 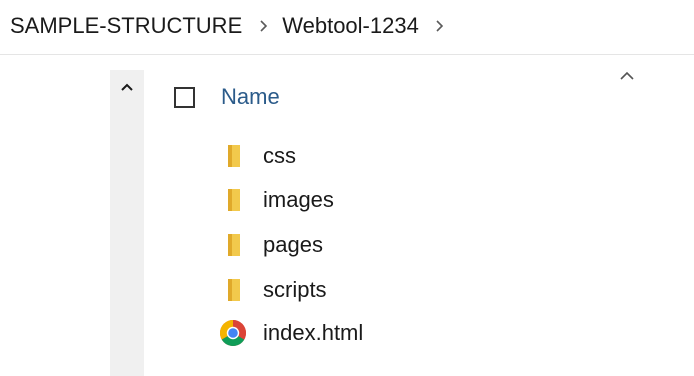 What do you see at coordinates (426, 156) in the screenshot?
I see `list-item: css` at bounding box center [426, 156].